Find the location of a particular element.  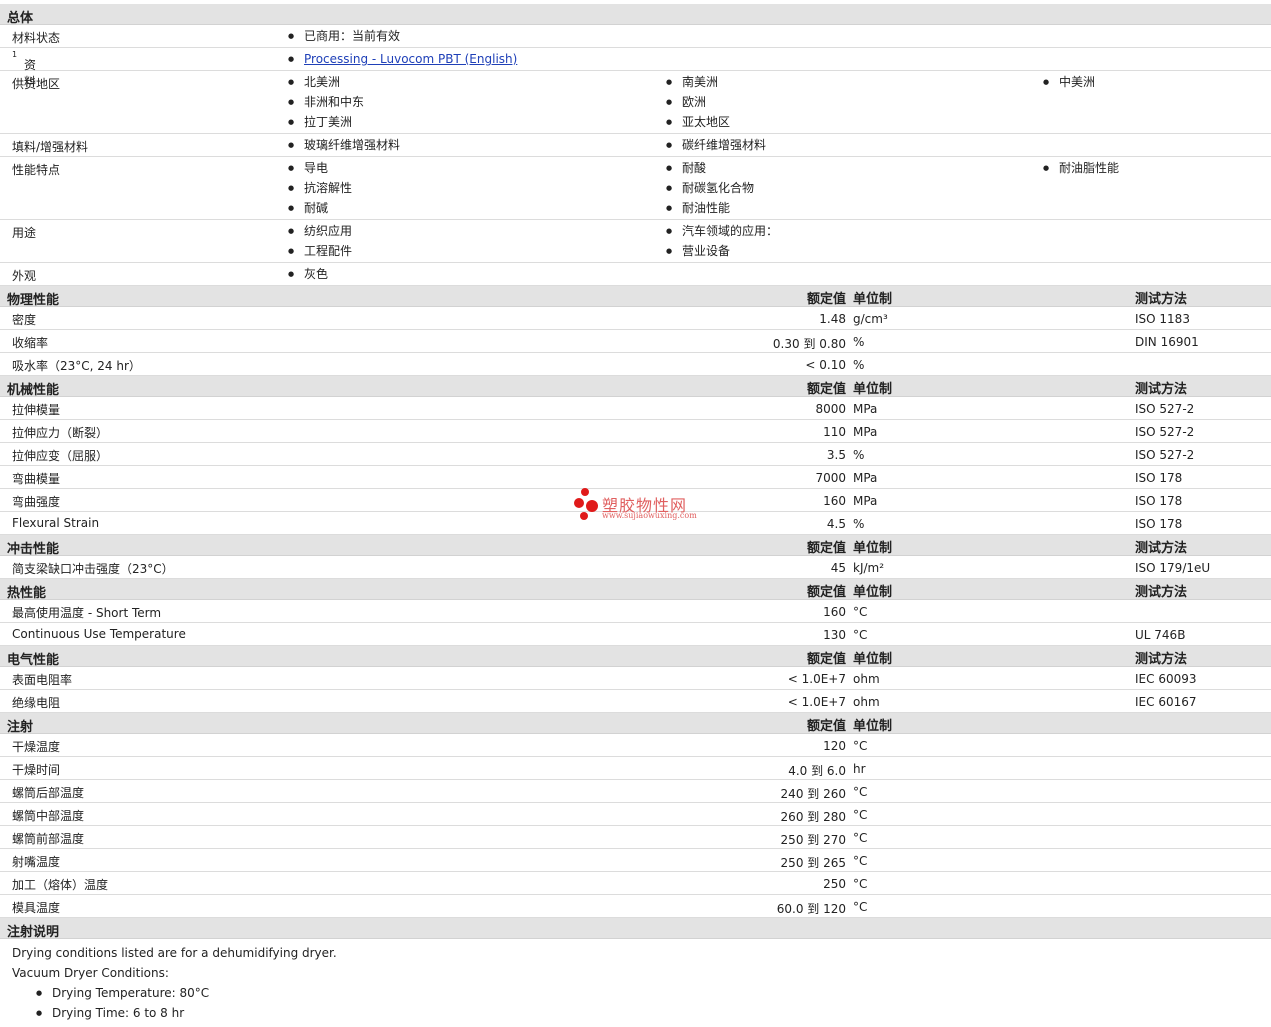

general-column: 纺织应用工程配件 is located at coordinates (320, 243).